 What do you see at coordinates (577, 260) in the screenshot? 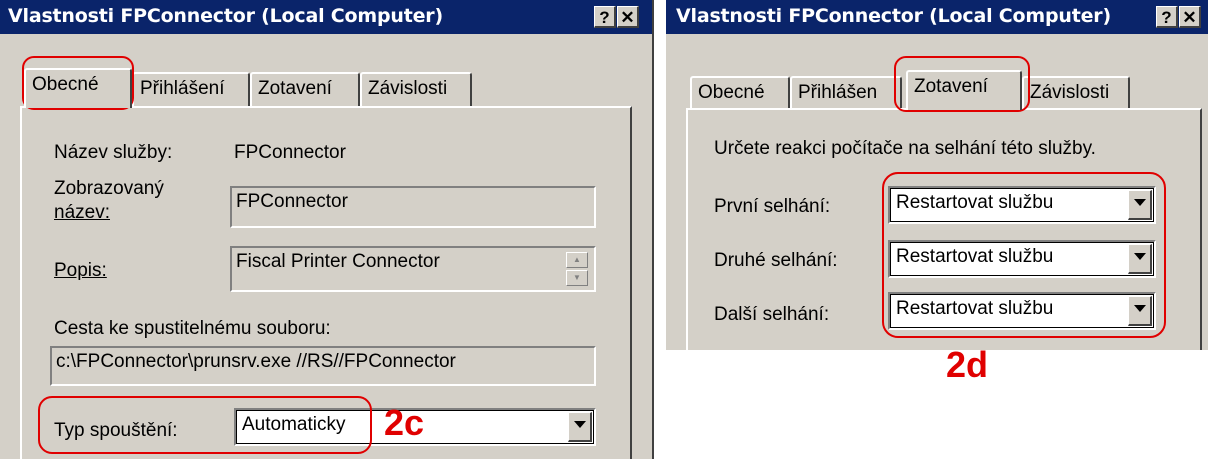
I see `spin-up-icon: ▲` at bounding box center [577, 260].